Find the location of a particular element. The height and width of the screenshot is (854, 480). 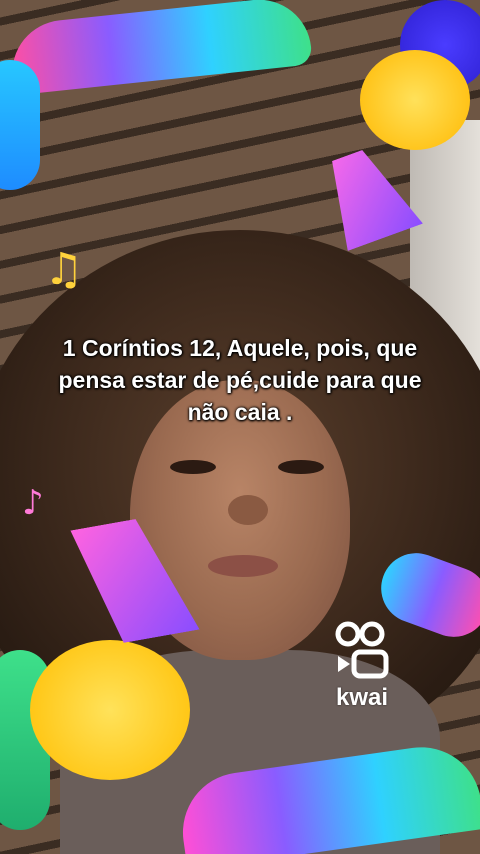

left-swoosh-decoration is located at coordinates (20, 125).